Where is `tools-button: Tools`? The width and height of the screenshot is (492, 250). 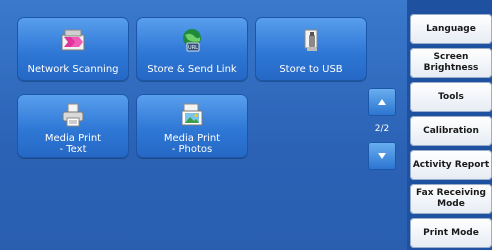
tools-button: Tools is located at coordinates (451, 97).